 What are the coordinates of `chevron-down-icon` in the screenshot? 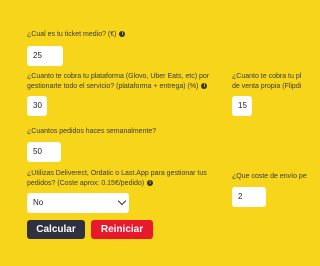 It's located at (122, 201).